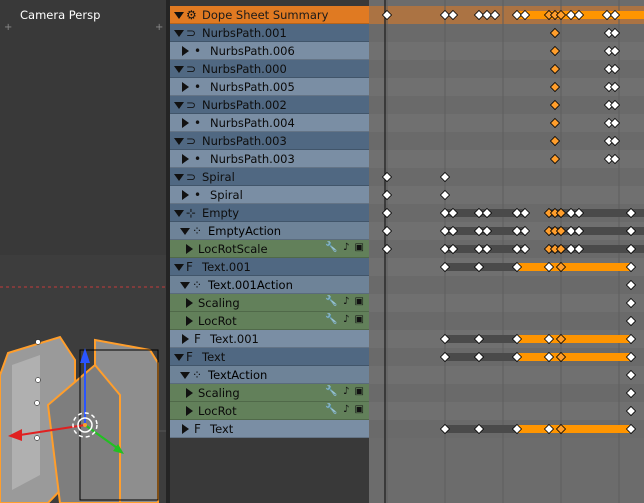 This screenshot has width=644, height=503. Describe the element at coordinates (269, 51) in the screenshot. I see `channel-row: • NurbsPath.006` at that location.